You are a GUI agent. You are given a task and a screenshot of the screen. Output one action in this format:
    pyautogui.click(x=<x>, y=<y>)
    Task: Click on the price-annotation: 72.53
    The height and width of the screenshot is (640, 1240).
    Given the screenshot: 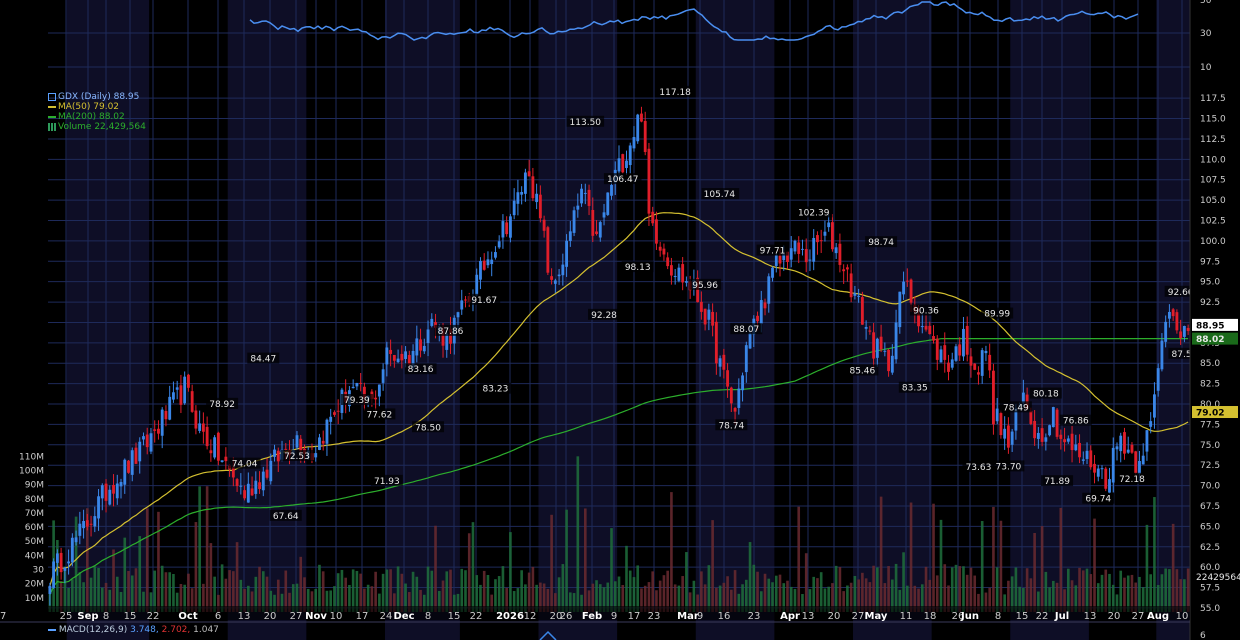 What is the action you would take?
    pyautogui.click(x=297, y=457)
    